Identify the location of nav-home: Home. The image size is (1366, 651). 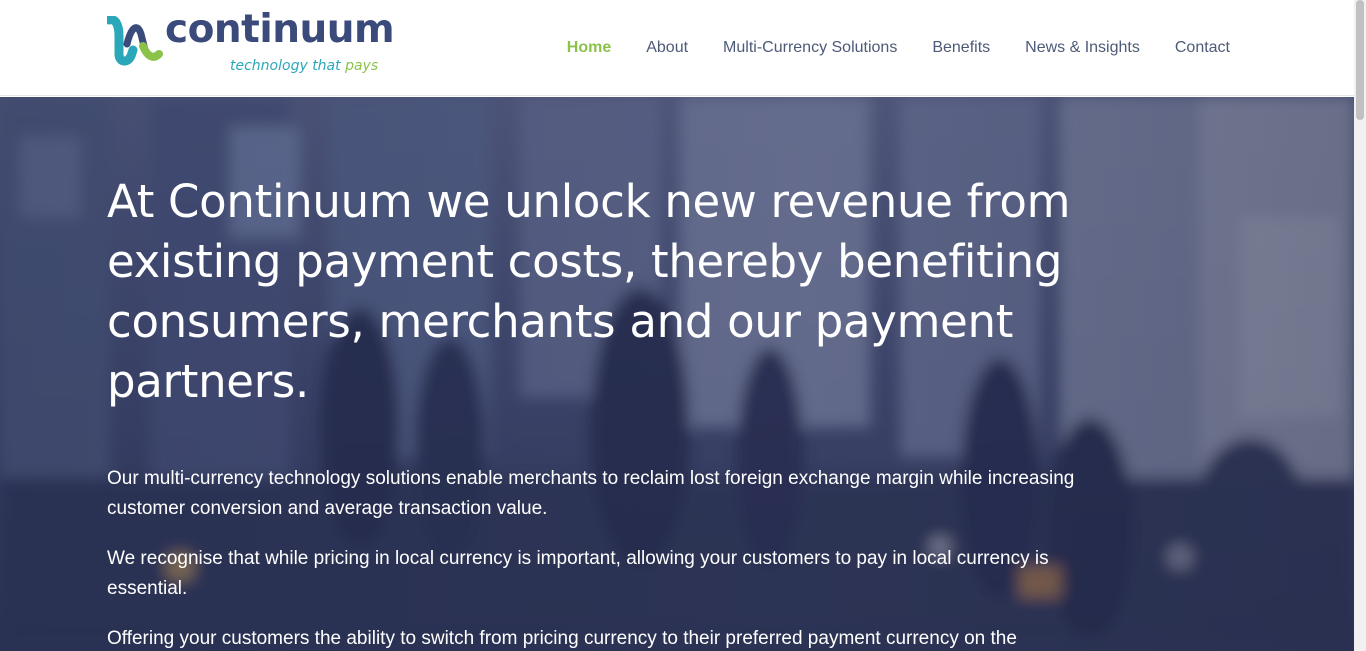
(589, 48).